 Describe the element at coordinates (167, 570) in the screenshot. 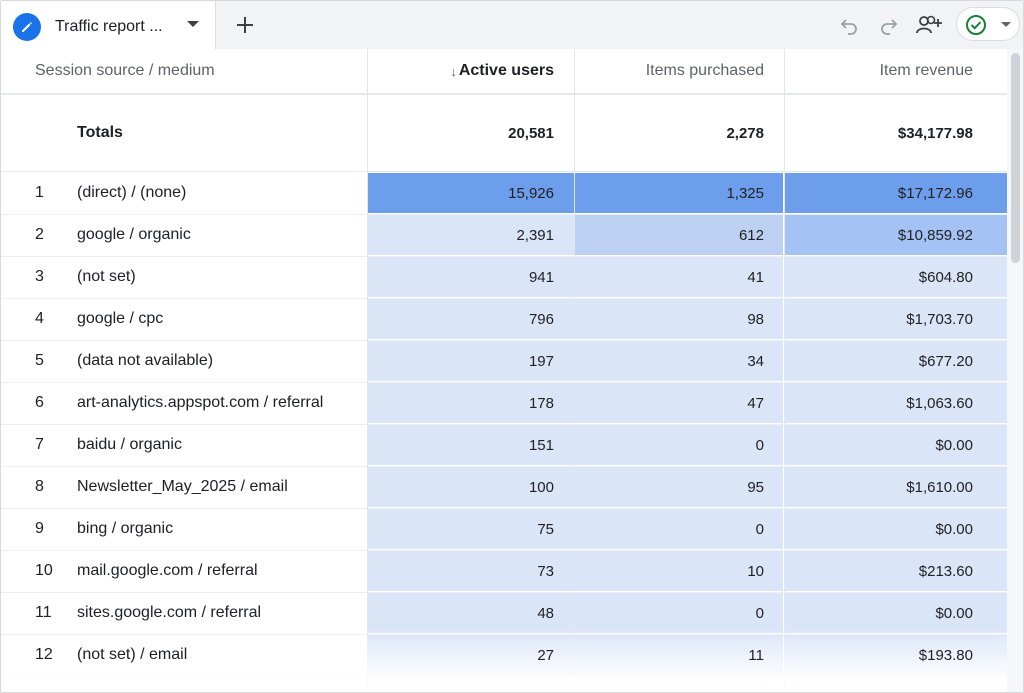

I see `row-source: mail.google.com / referral` at that location.